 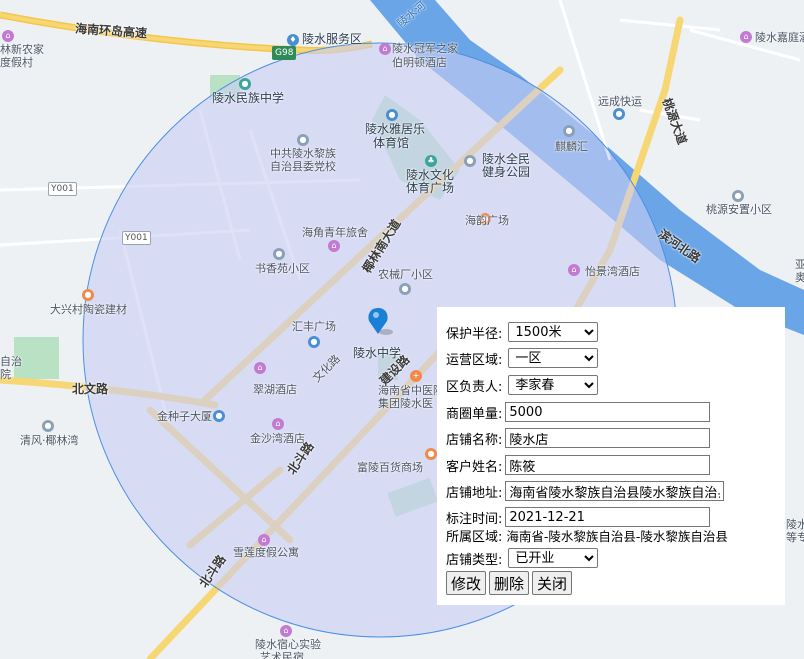 I want to click on poi-label: 清风·椰林湾, so click(x=49, y=440).